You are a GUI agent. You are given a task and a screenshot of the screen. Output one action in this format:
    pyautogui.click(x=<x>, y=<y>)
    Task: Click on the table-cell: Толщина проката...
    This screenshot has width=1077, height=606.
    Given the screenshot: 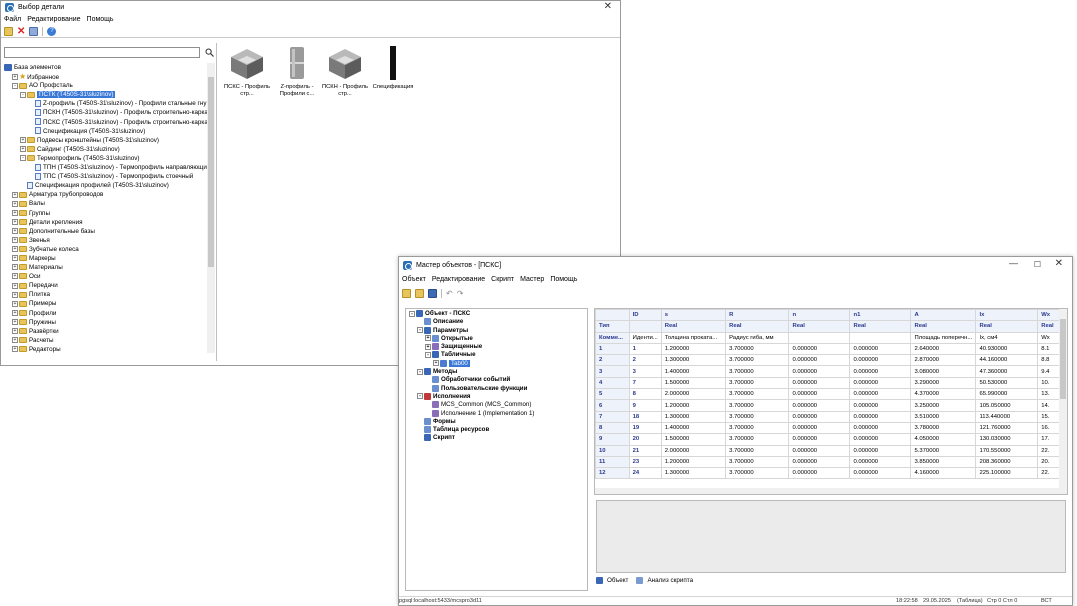 What is the action you would take?
    pyautogui.click(x=693, y=337)
    